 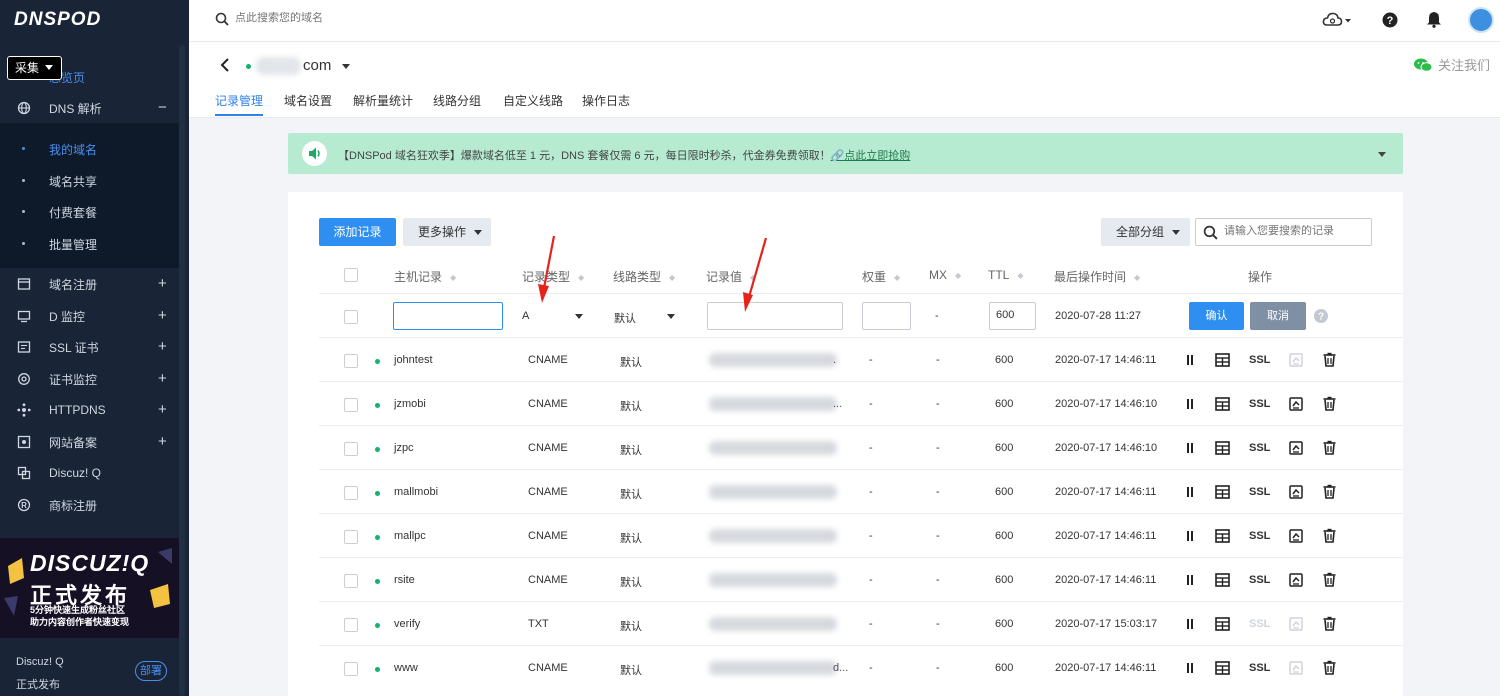 I want to click on discuz-promo-banner: DISCUZ!Q 正式发布 5分钟快速生成粉丝社区 助力内容创作者快速变现, so click(x=89, y=588).